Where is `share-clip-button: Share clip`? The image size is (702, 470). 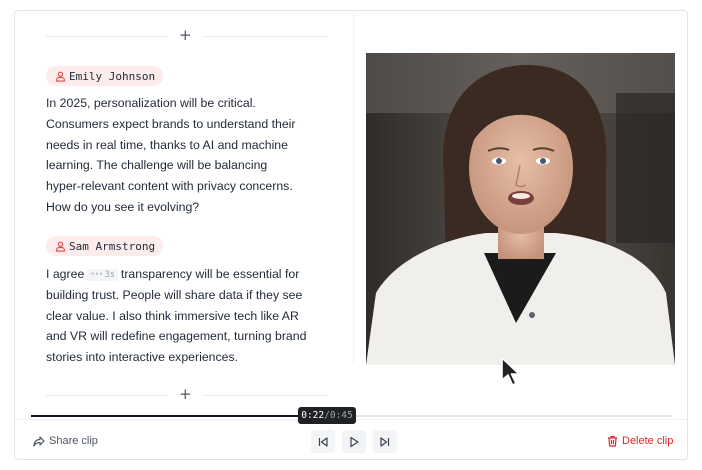
share-clip-button: Share clip is located at coordinates (65, 441).